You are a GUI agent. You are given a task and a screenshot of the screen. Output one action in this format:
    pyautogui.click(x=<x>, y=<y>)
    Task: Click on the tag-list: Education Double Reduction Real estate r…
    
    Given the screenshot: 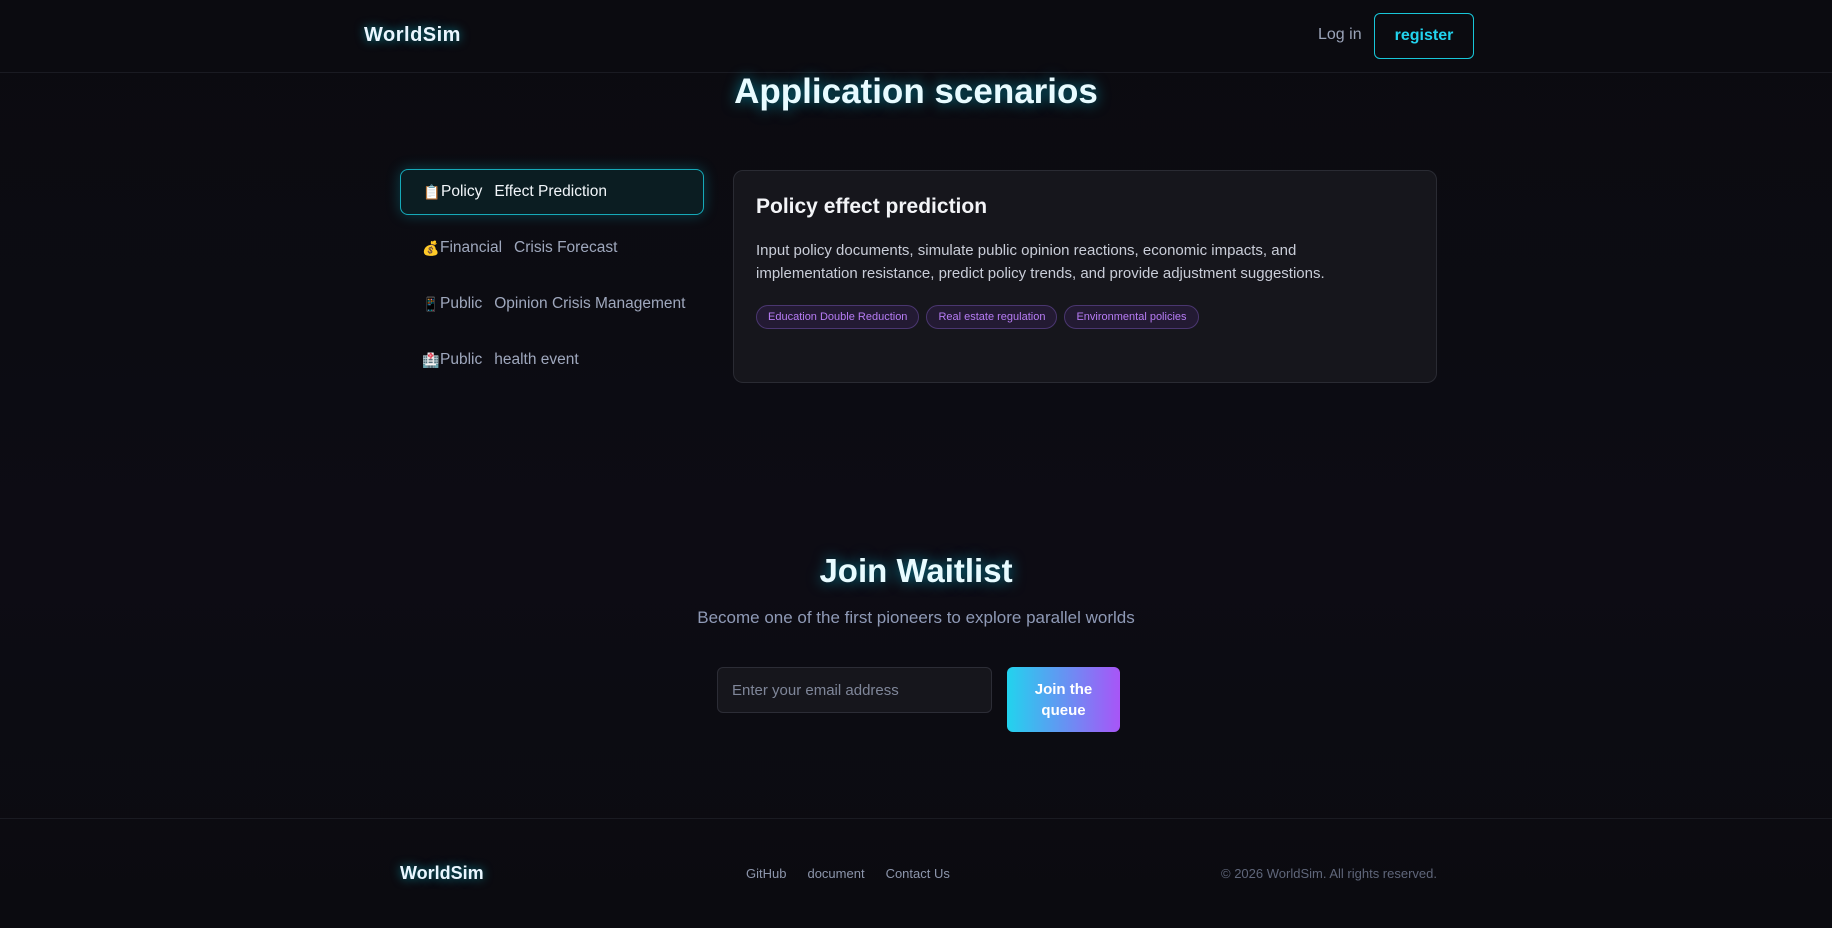 What is the action you would take?
    pyautogui.click(x=1085, y=317)
    